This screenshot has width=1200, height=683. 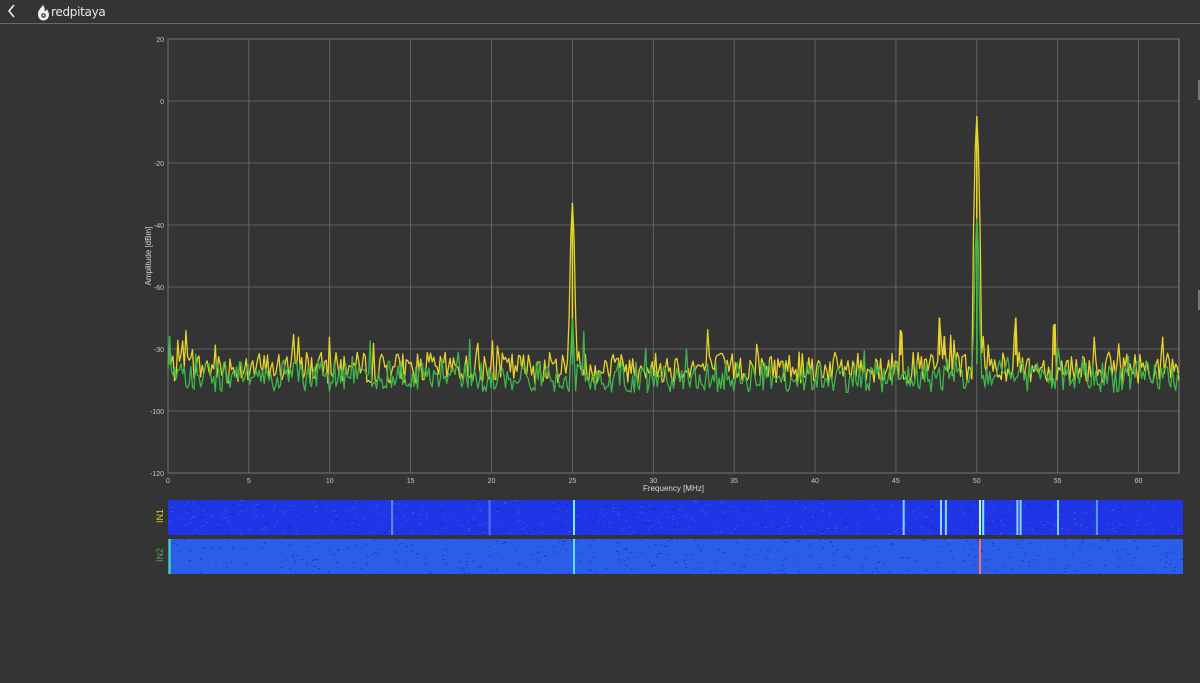 What do you see at coordinates (574, 556) in the screenshot?
I see `waterfall-line` at bounding box center [574, 556].